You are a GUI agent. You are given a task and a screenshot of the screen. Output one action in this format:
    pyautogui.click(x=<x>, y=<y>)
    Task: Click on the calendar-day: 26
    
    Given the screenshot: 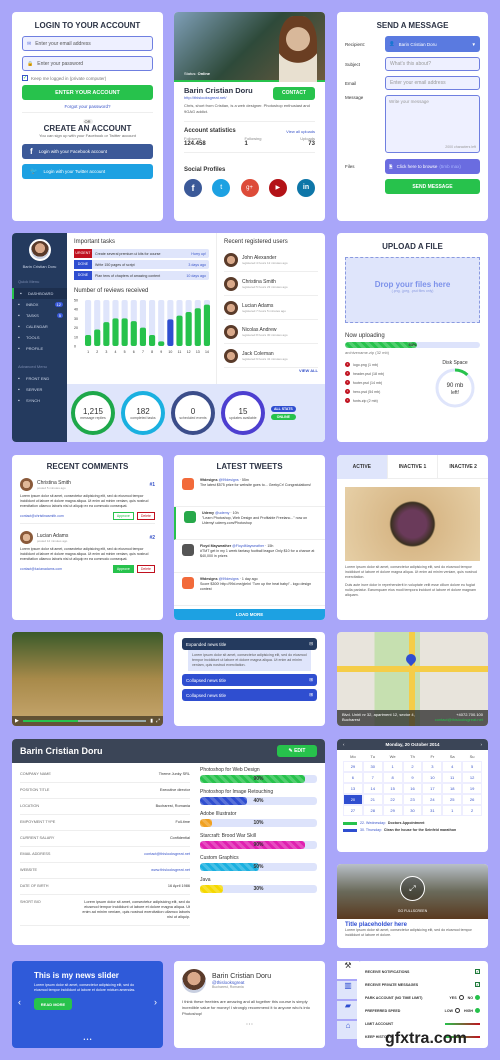 What is the action you would take?
    pyautogui.click(x=472, y=799)
    